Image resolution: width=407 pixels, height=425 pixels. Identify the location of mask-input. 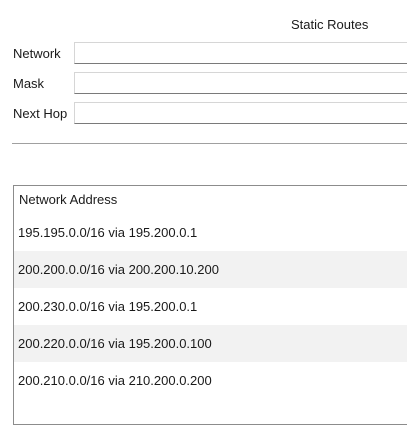
(240, 83).